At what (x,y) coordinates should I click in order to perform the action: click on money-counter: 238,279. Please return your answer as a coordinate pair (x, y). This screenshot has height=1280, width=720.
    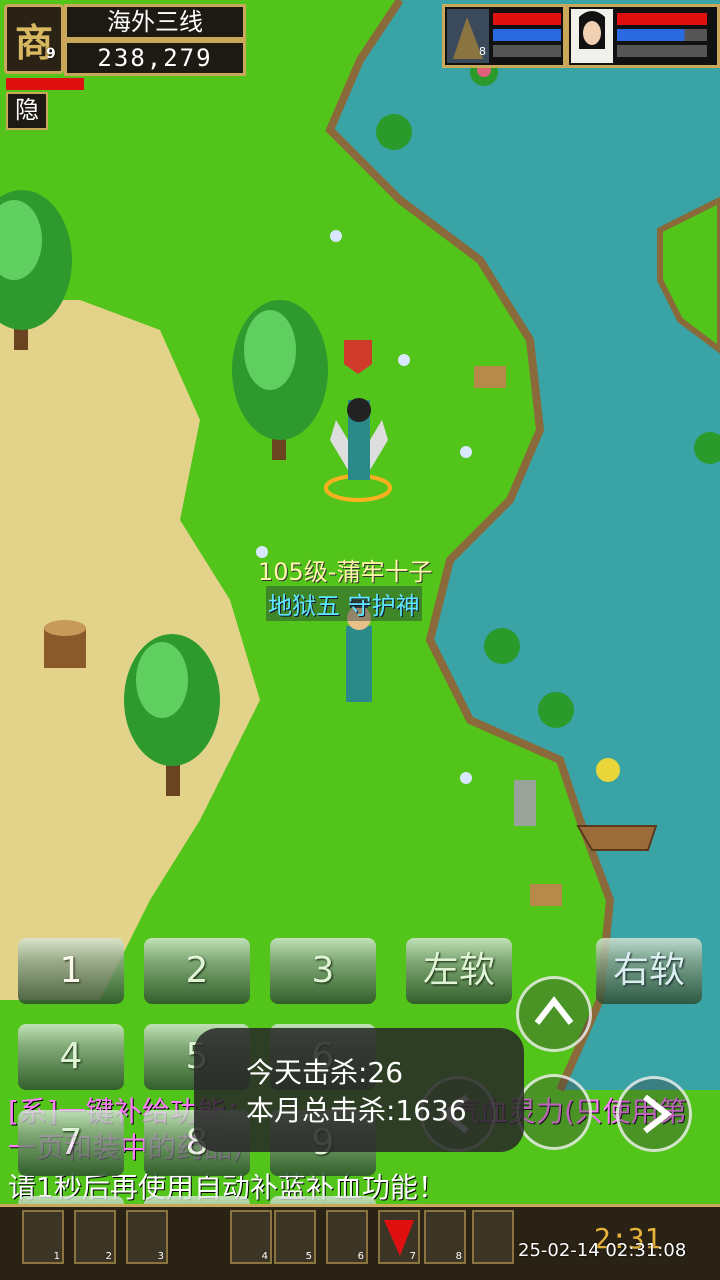
    Looking at the image, I should click on (155, 58).